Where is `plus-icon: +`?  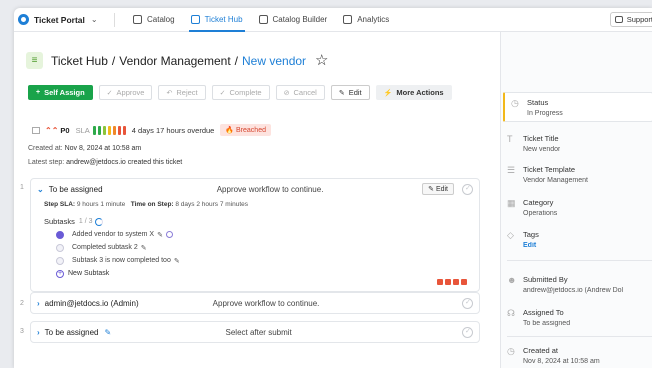 plus-icon: + is located at coordinates (60, 273).